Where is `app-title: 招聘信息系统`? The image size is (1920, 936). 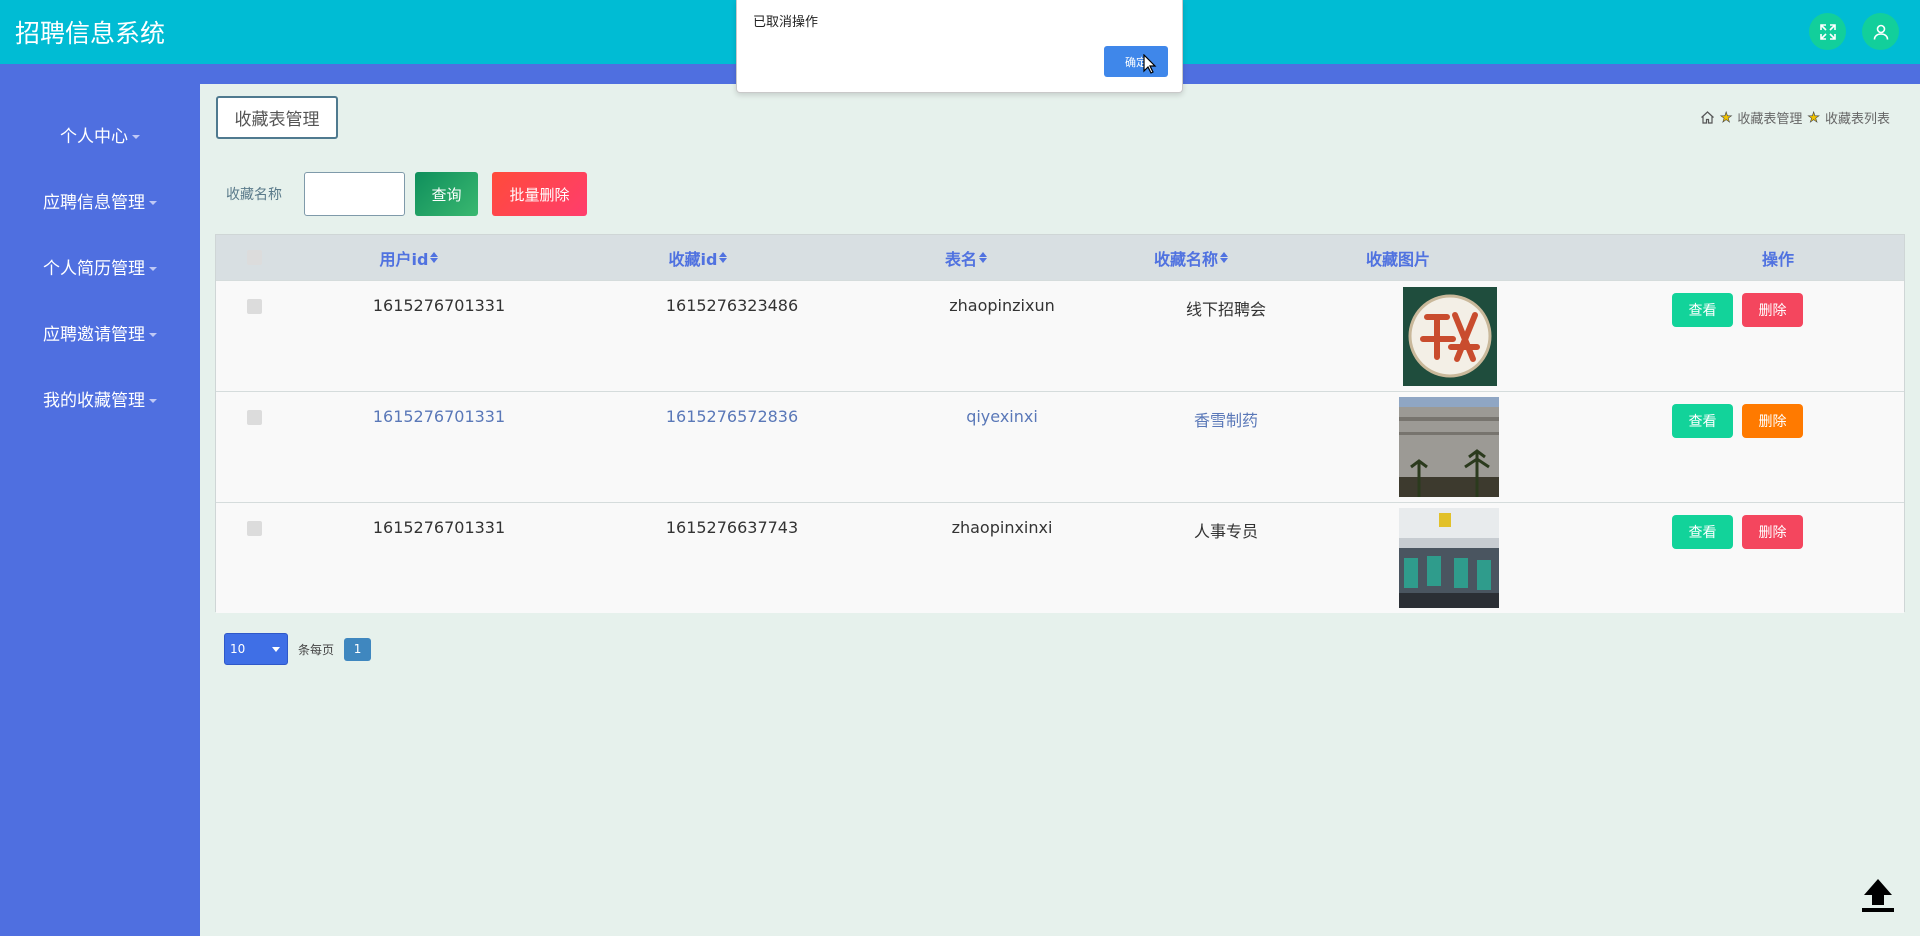
app-title: 招聘信息系统 is located at coordinates (90, 33).